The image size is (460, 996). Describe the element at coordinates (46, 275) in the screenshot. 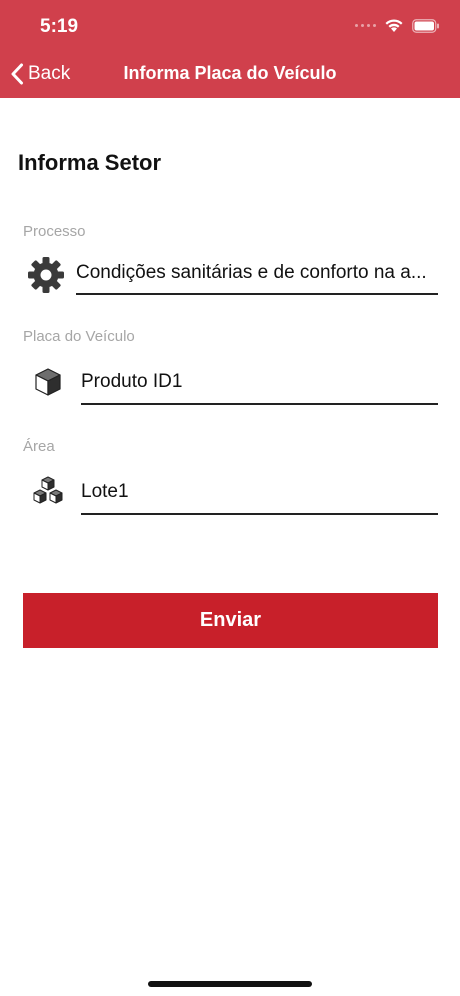

I see `gear-icon` at that location.